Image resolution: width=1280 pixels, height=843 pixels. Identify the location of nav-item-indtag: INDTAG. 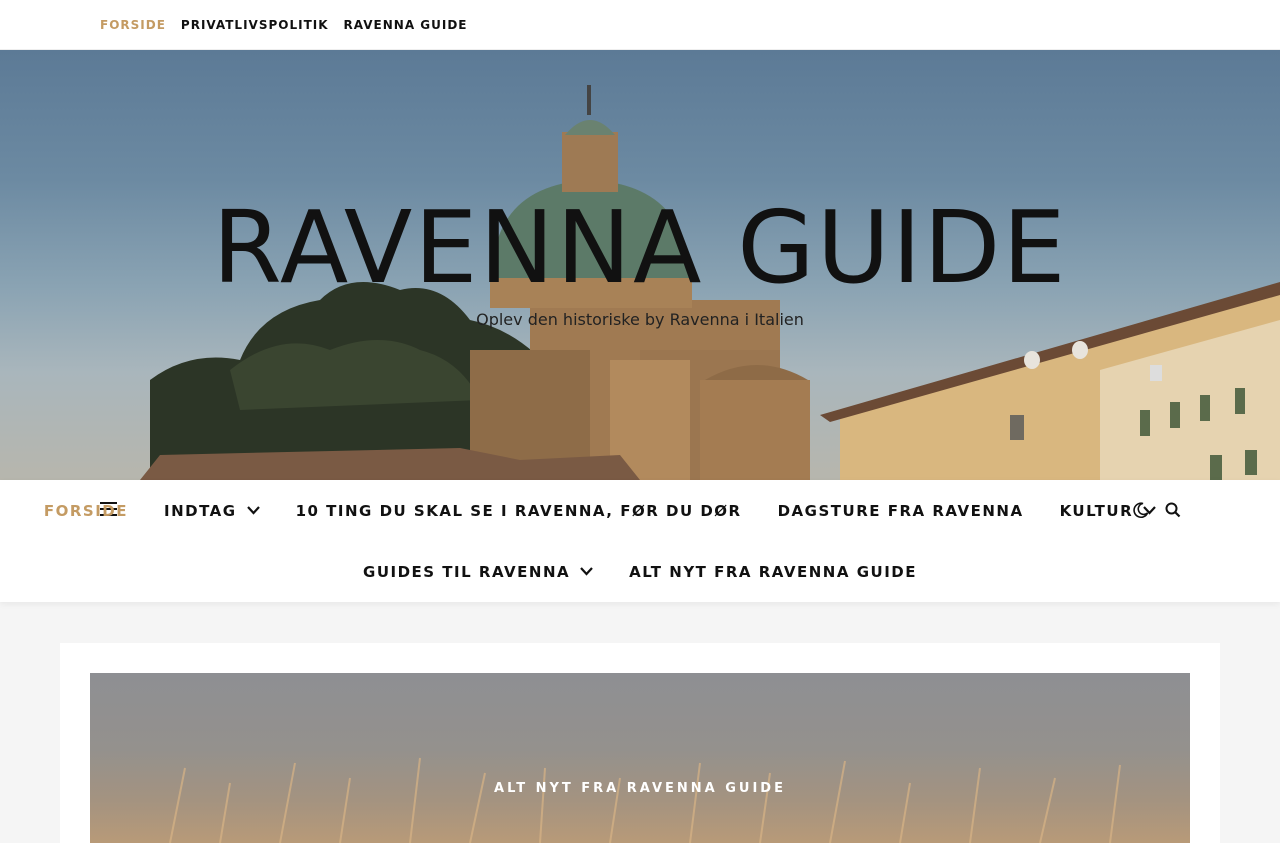
(212, 511).